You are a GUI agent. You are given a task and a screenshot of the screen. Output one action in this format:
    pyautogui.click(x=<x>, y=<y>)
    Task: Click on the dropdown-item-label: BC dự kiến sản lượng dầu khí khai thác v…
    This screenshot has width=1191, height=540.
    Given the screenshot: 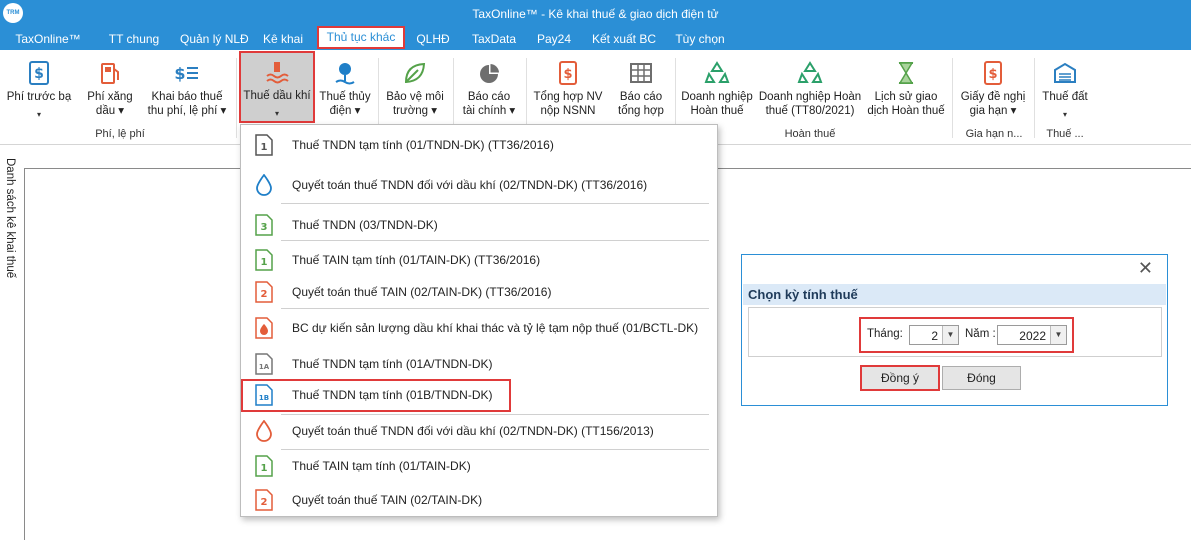 What is the action you would take?
    pyautogui.click(x=495, y=328)
    